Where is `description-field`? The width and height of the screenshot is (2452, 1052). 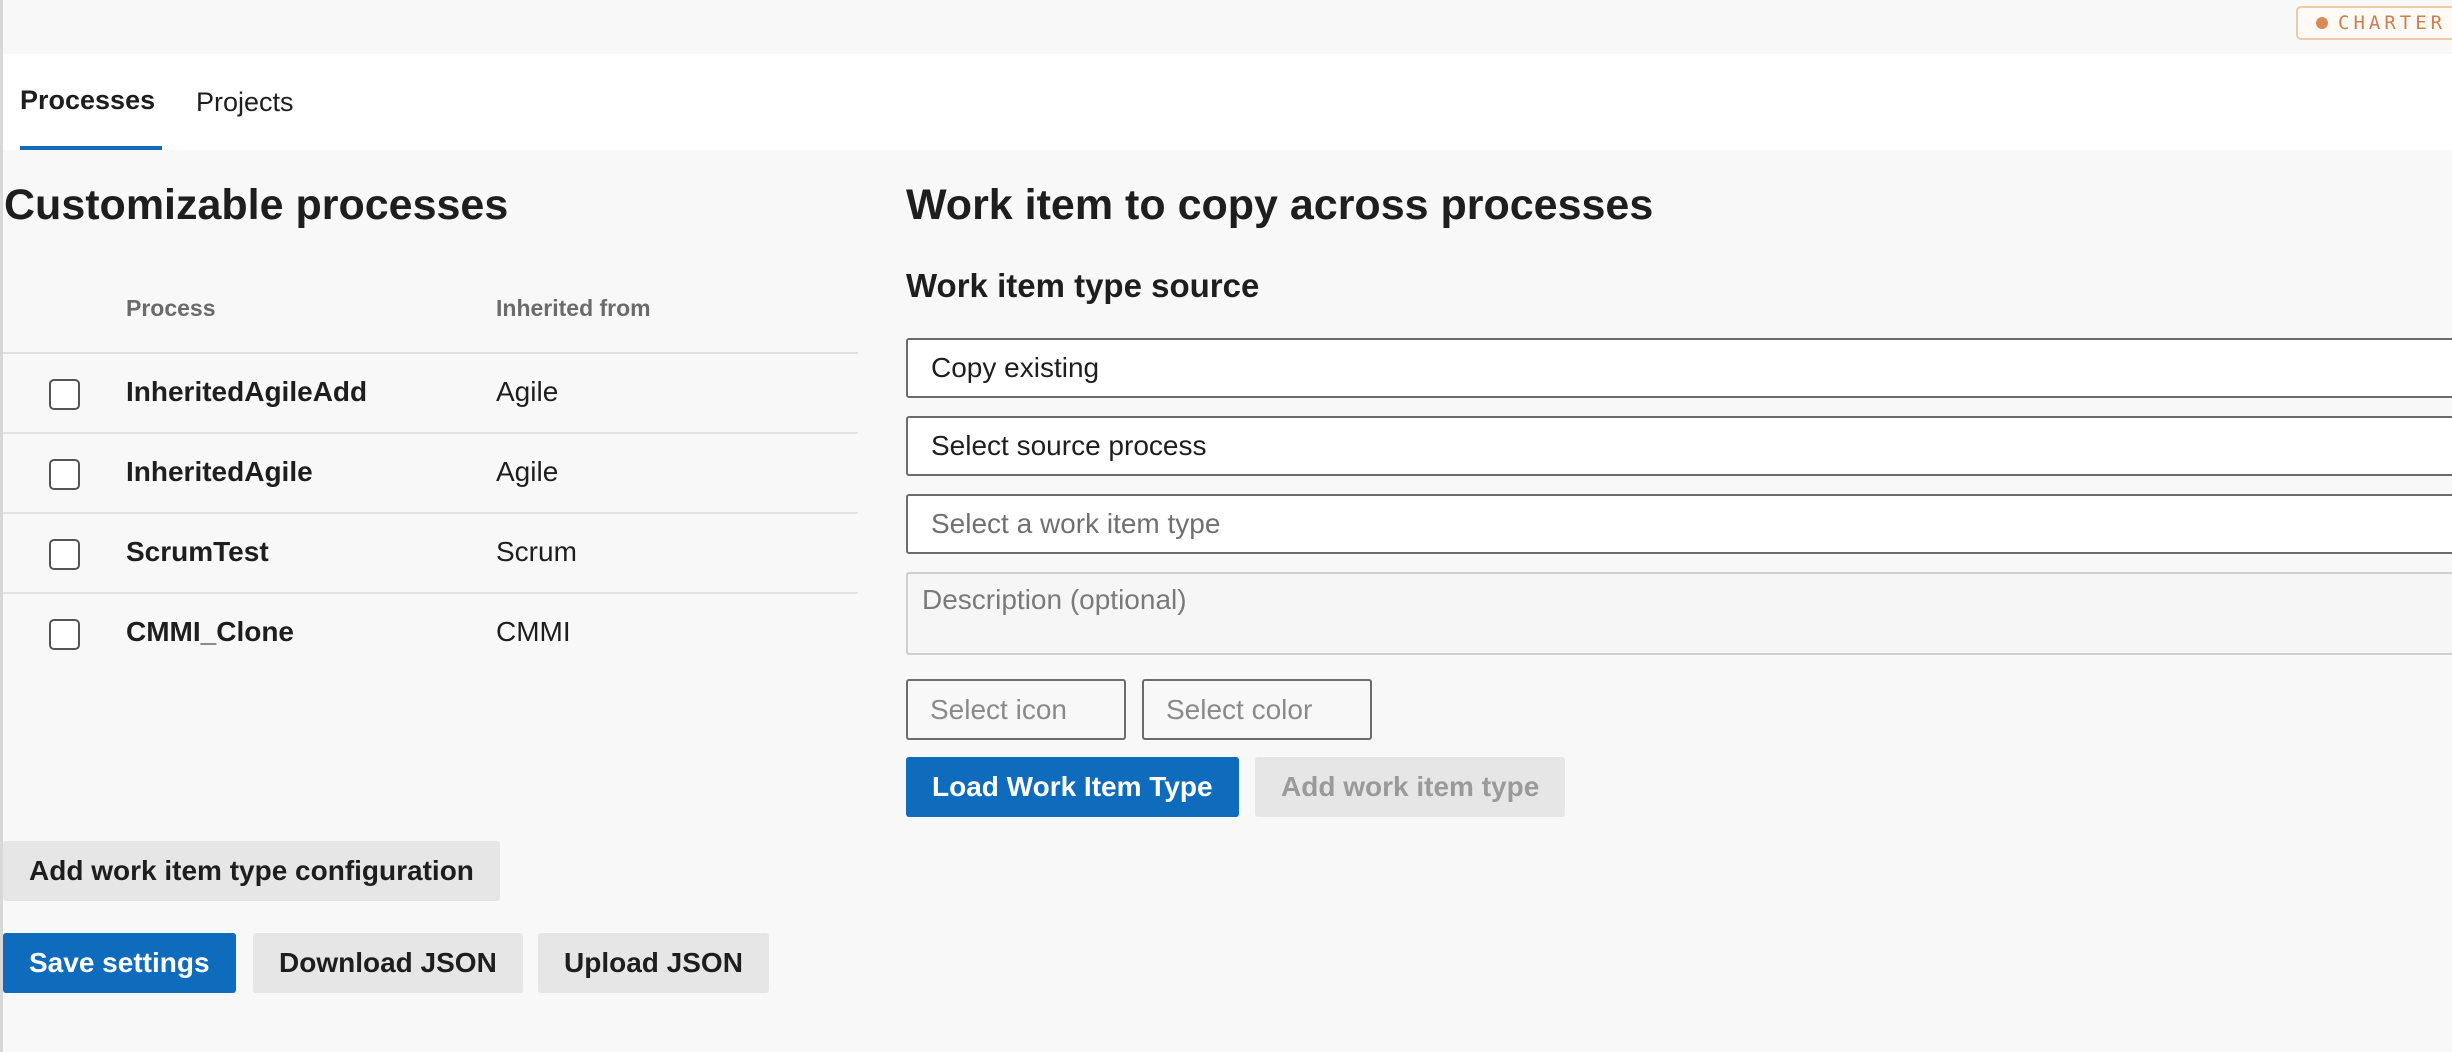
description-field is located at coordinates (1679, 613).